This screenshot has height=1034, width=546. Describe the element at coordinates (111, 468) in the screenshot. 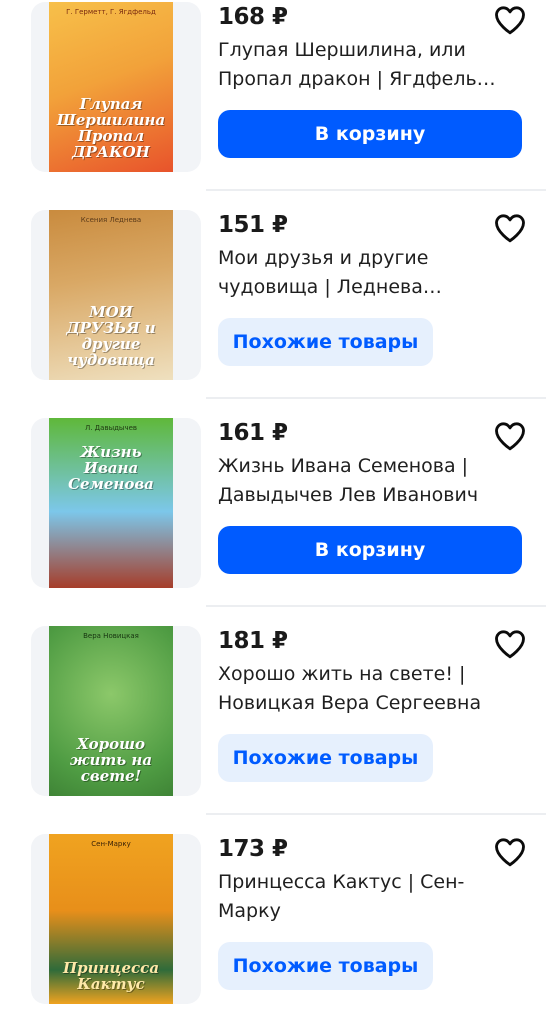

I see `cover-title: Жизнь Ивана Семенова` at that location.